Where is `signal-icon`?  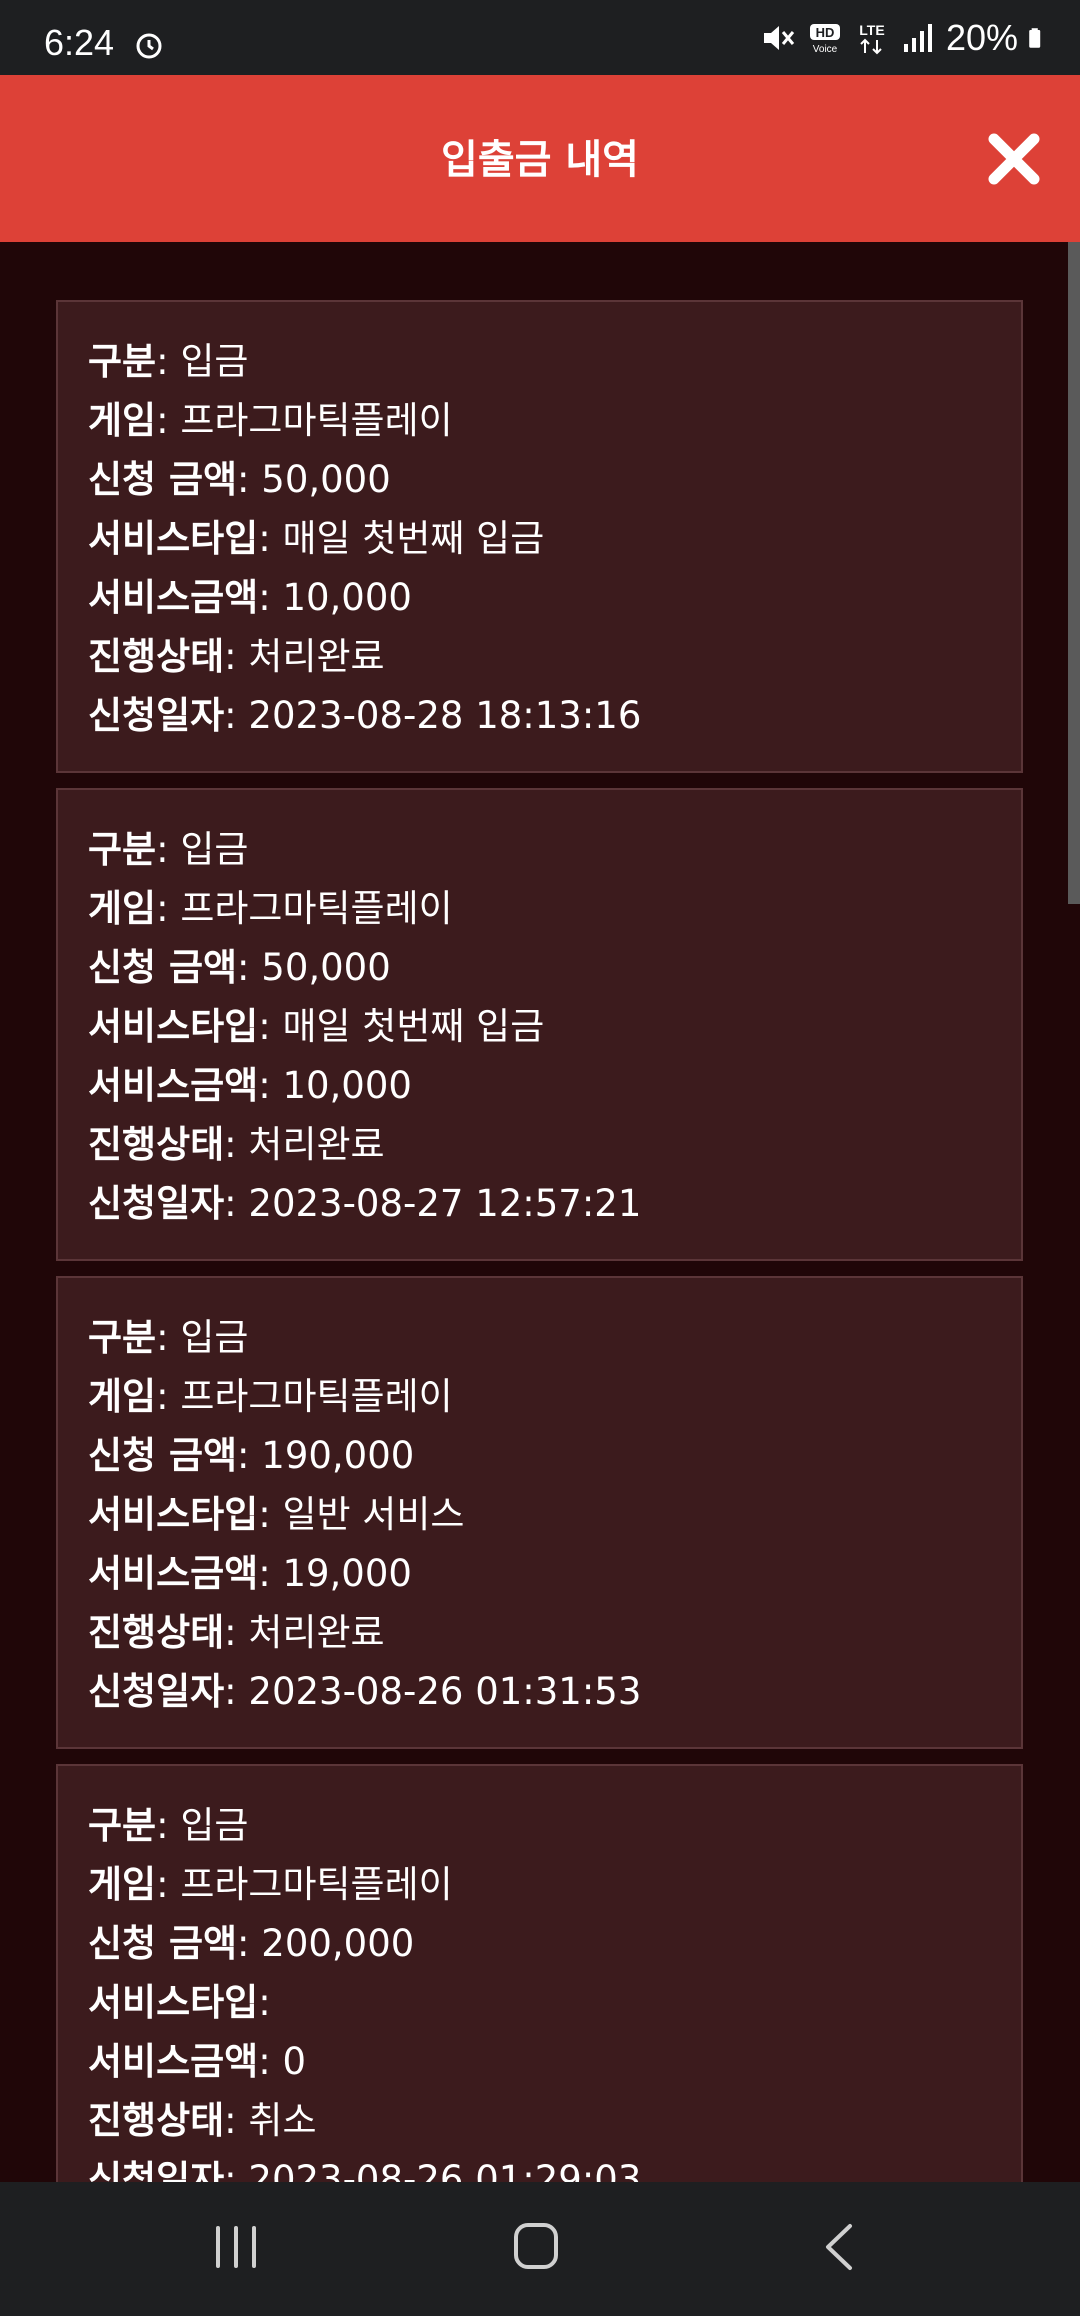
signal-icon is located at coordinates (917, 38).